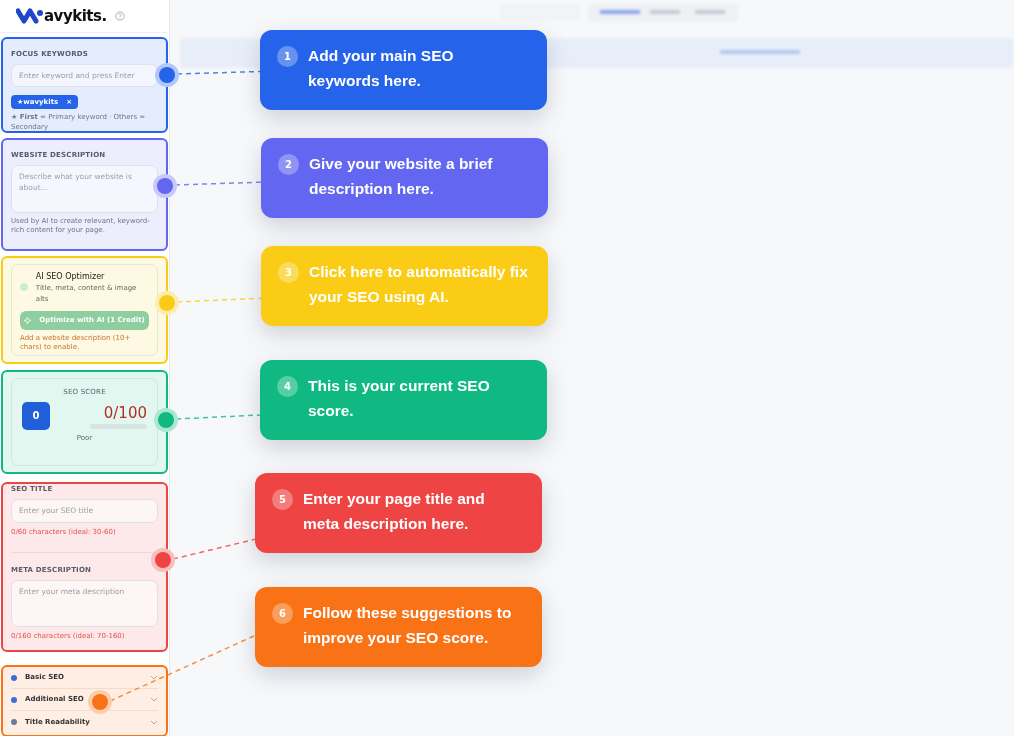 This screenshot has height=736, width=1014. What do you see at coordinates (408, 625) in the screenshot?
I see `callout-text: Follow these suggestions to improve your SEO score.` at bounding box center [408, 625].